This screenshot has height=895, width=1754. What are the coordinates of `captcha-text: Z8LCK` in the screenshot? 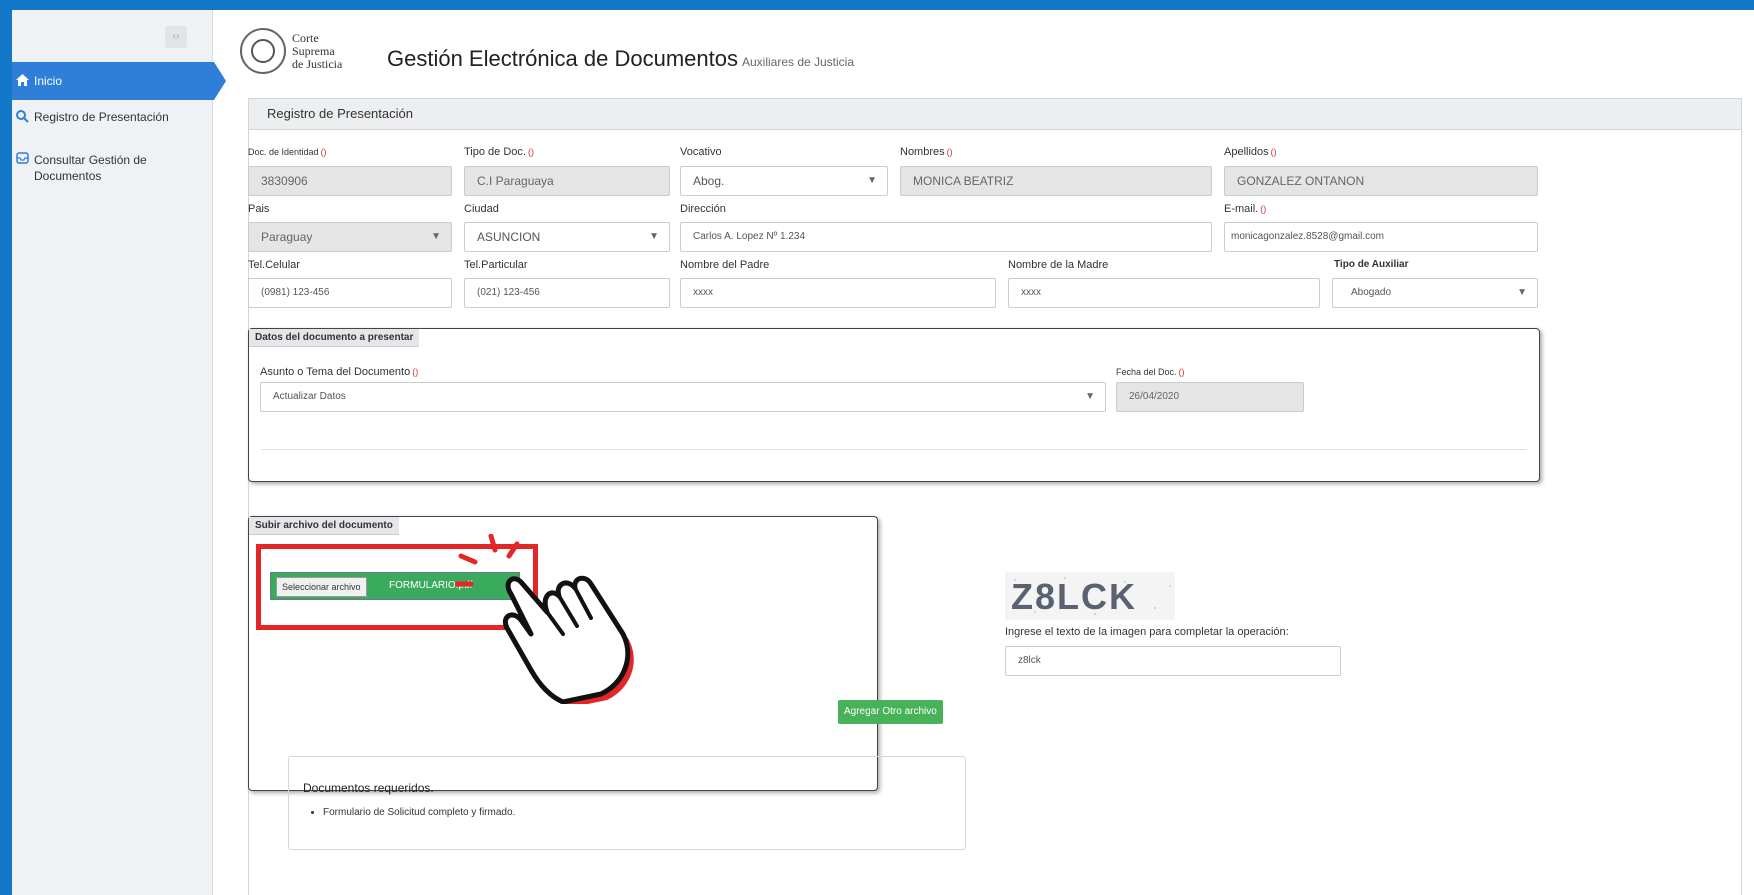 It's located at (1074, 596).